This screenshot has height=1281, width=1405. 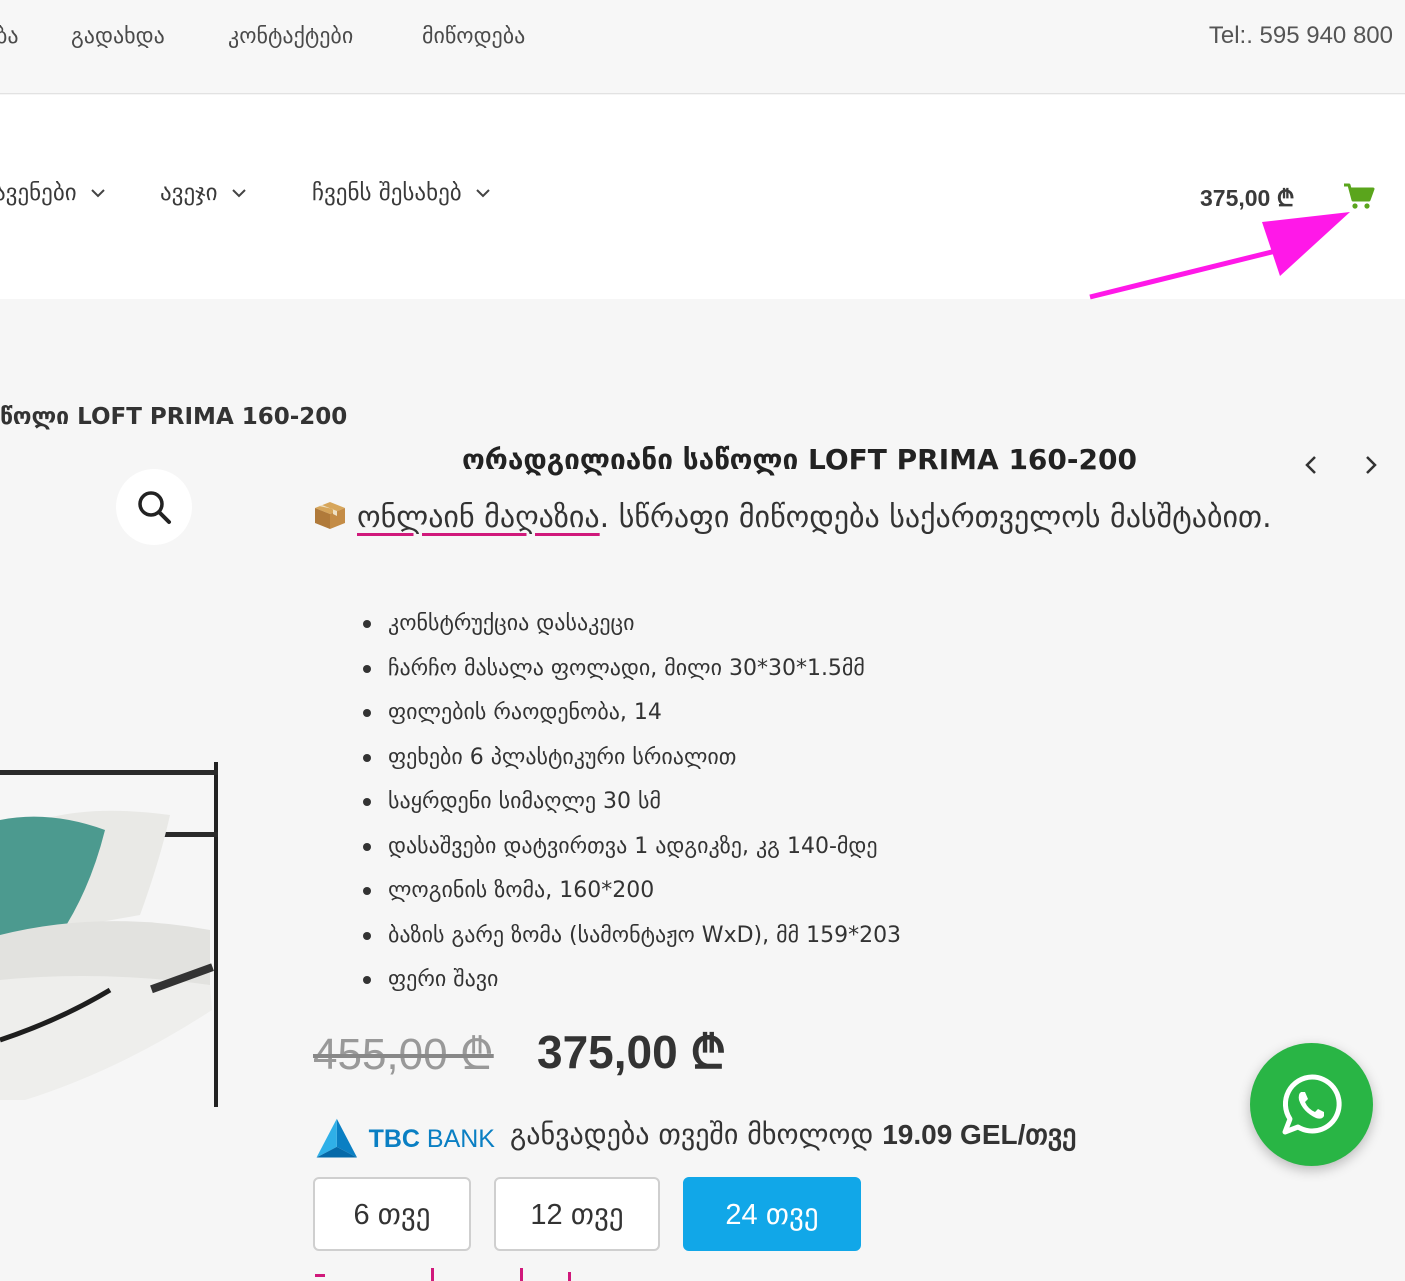 What do you see at coordinates (630, 671) in the screenshot?
I see `spec-item: ჩარჩო მასალა ფოლადი, მილი 30*30*1.5მმ` at bounding box center [630, 671].